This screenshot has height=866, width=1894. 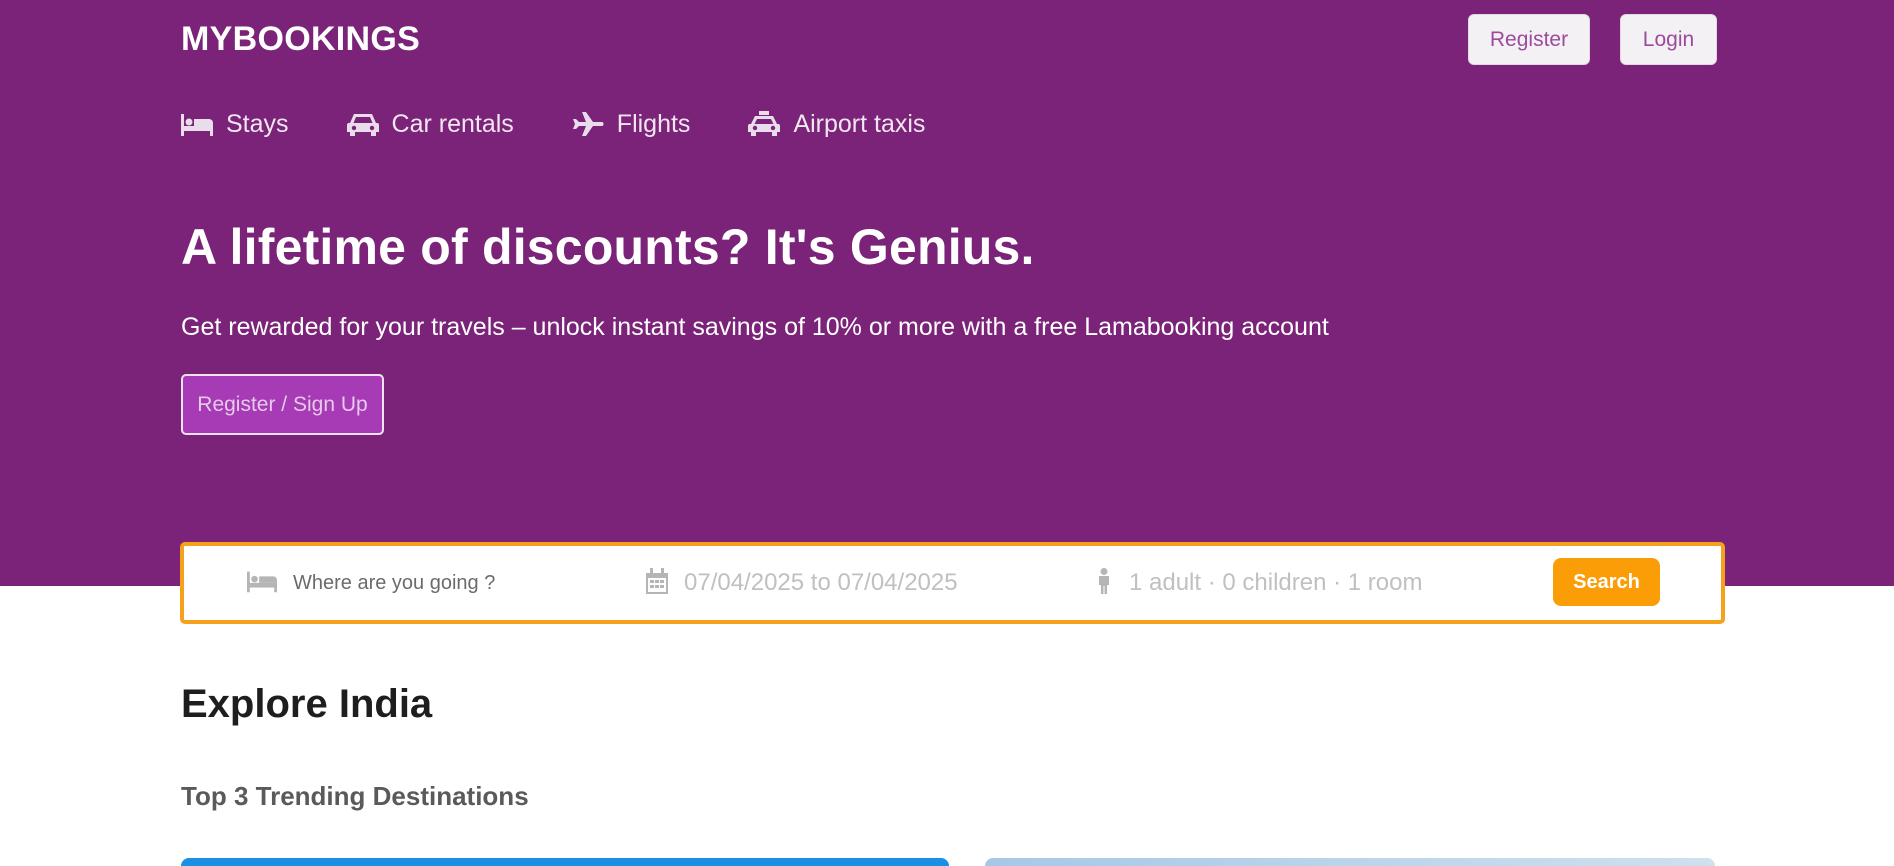 What do you see at coordinates (362, 124) in the screenshot?
I see `car-icon` at bounding box center [362, 124].